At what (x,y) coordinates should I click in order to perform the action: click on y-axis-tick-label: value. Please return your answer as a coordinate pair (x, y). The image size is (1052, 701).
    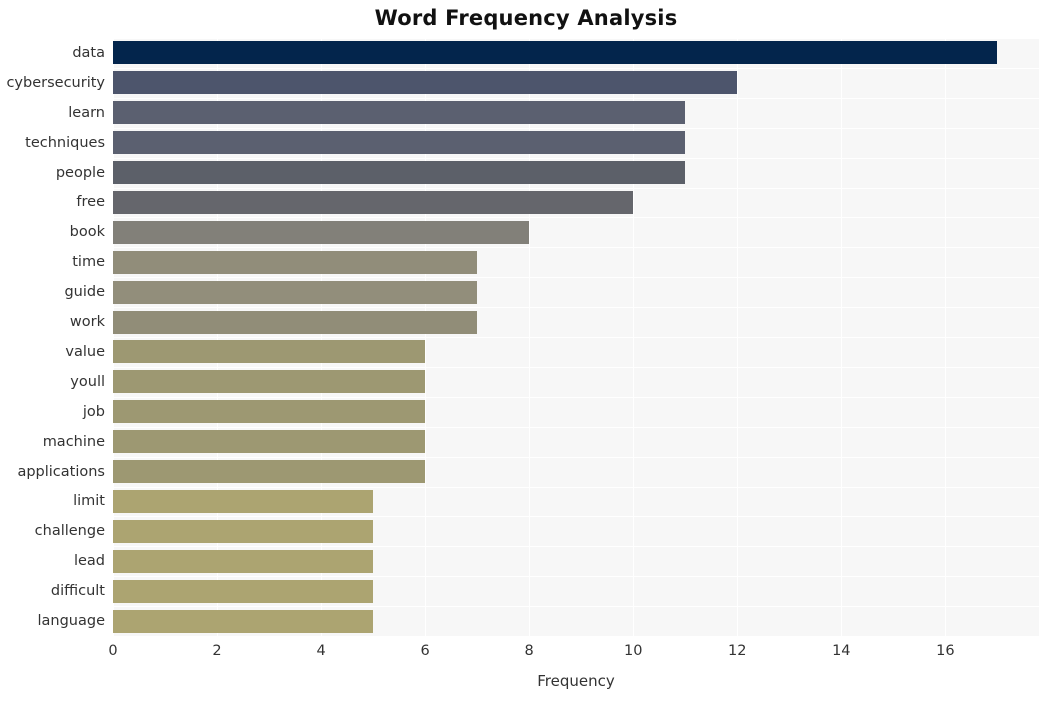
    Looking at the image, I should click on (85, 351).